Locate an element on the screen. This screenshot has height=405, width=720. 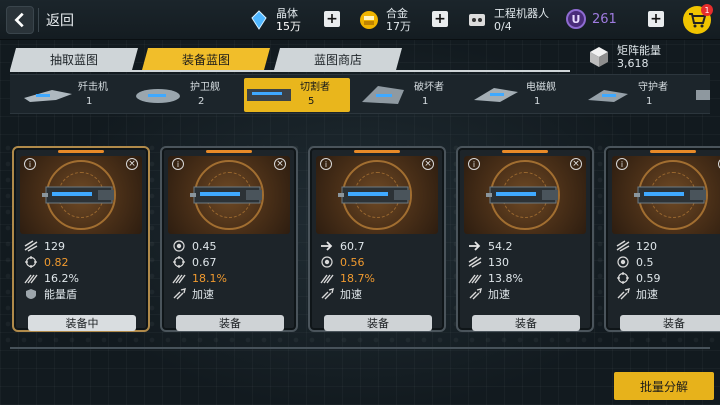
tab-equip-blueprint: 装备蓝图 is located at coordinates (206, 59).